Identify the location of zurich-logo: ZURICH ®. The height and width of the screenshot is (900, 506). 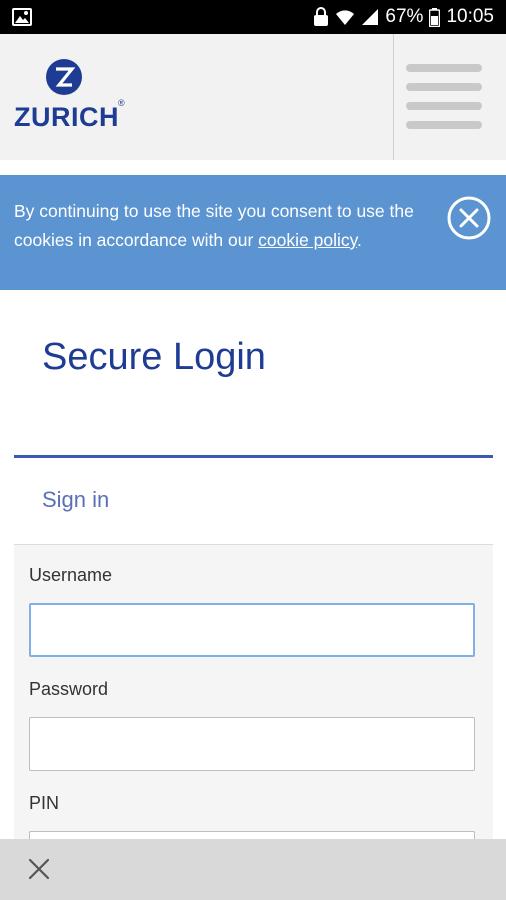
(70, 98).